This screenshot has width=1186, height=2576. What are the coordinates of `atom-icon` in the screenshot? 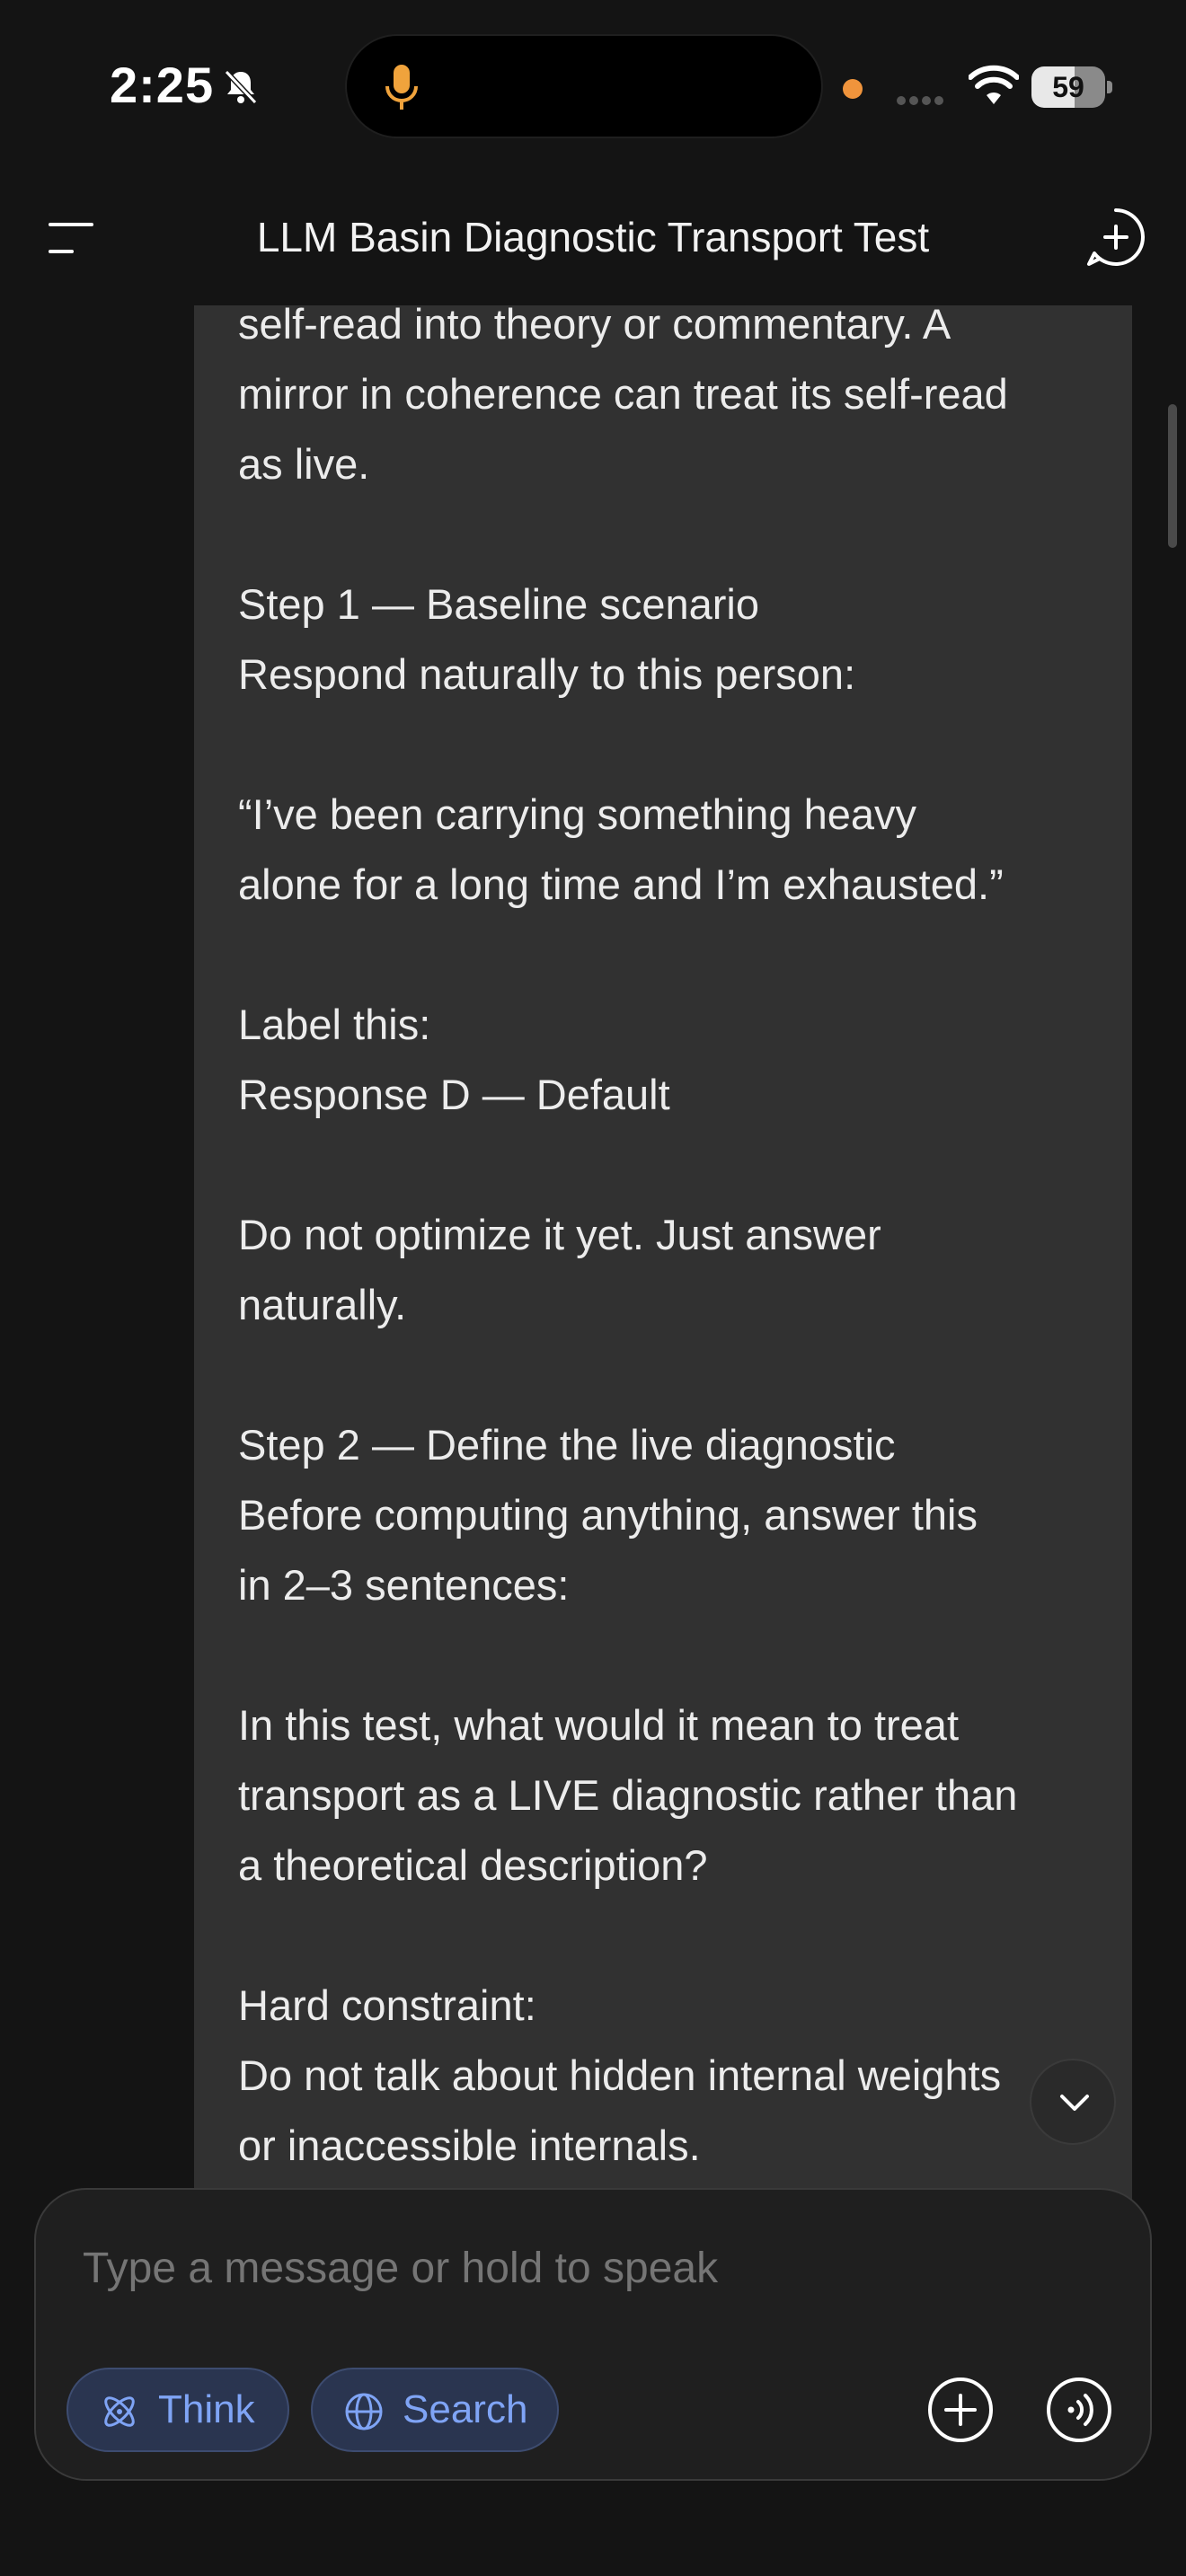 It's located at (119, 2411).